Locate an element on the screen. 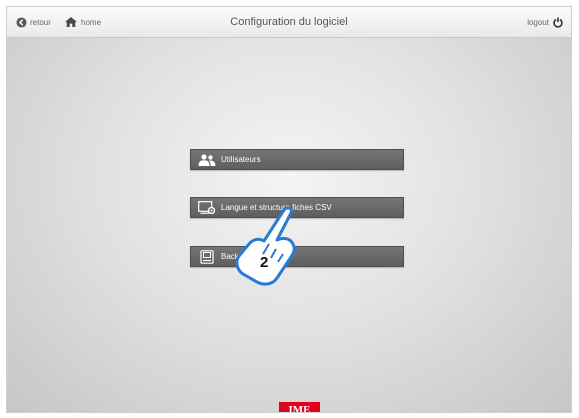  logout-button: logout is located at coordinates (545, 22).